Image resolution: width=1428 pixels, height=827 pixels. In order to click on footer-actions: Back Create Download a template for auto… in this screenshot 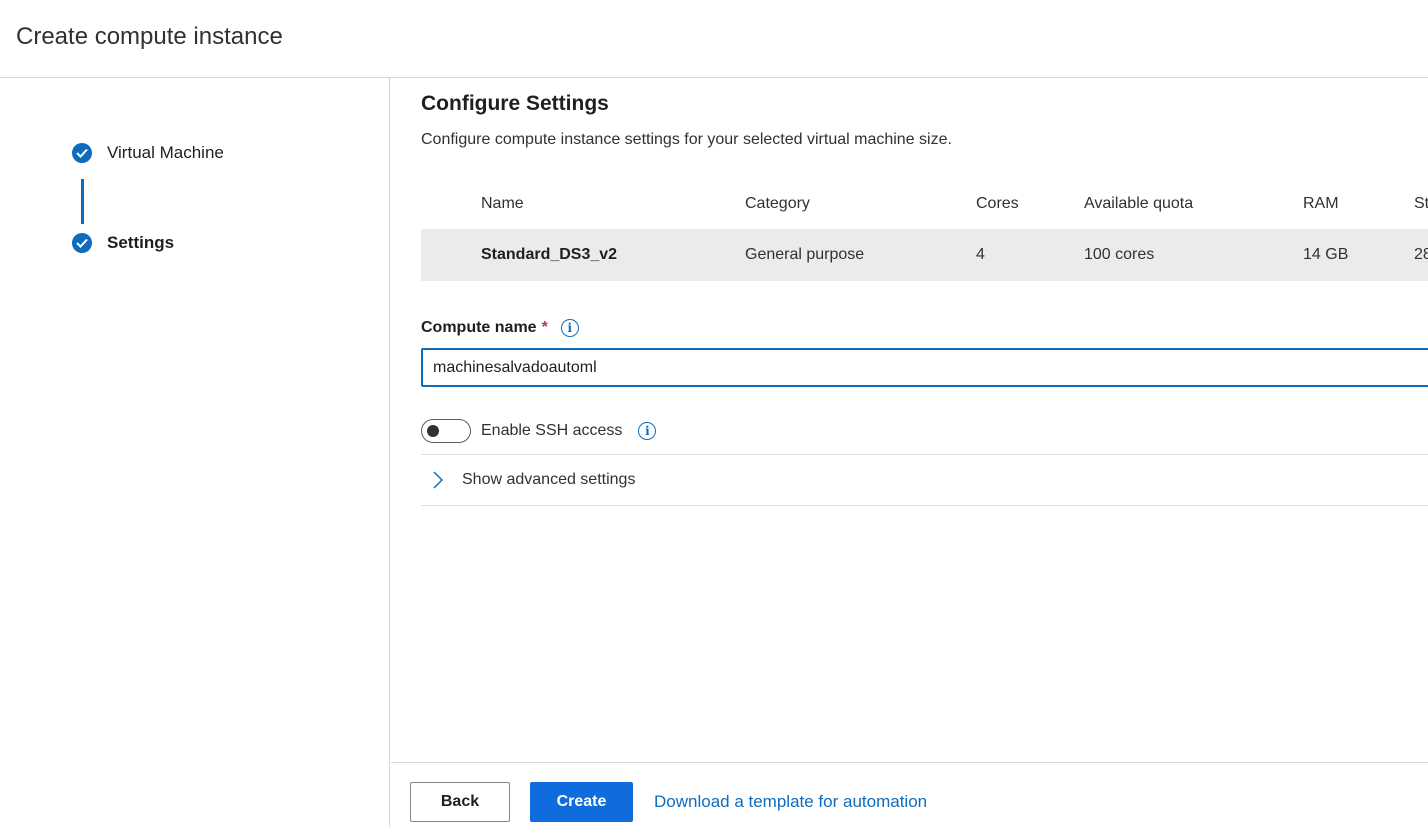, I will do `click(909, 794)`.